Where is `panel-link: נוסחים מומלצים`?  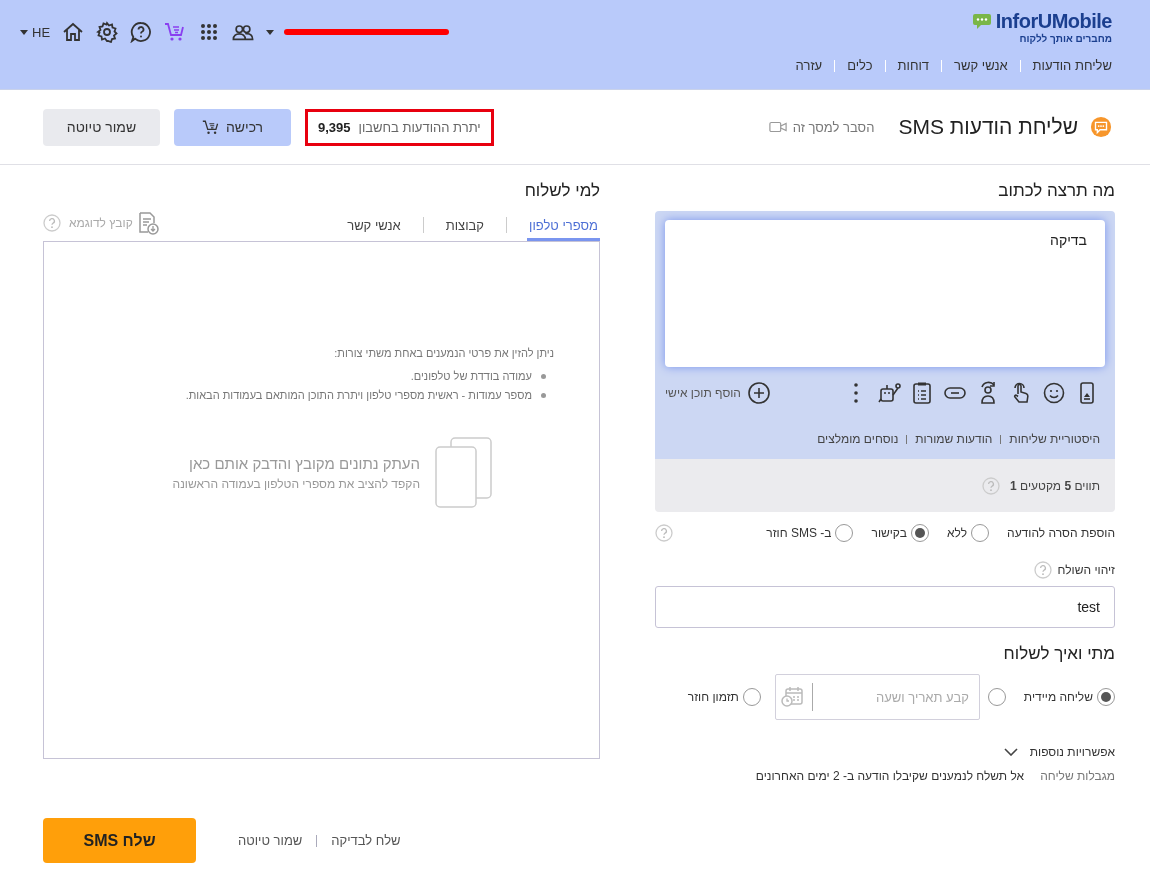
panel-link: נוסחים מומלצים is located at coordinates (858, 439).